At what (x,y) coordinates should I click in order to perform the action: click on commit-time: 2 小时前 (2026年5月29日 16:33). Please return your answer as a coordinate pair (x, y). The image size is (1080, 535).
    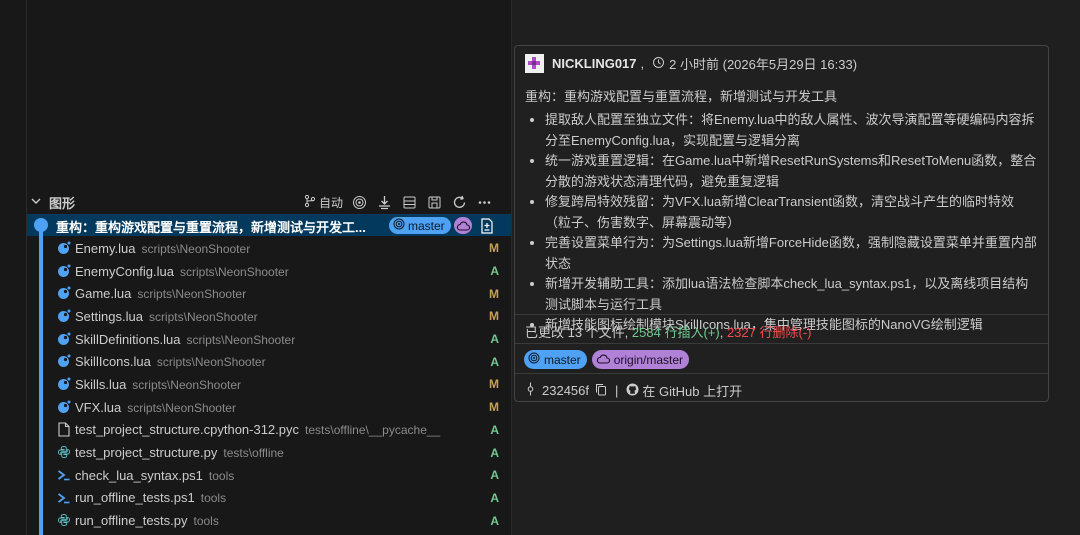
    Looking at the image, I should click on (763, 64).